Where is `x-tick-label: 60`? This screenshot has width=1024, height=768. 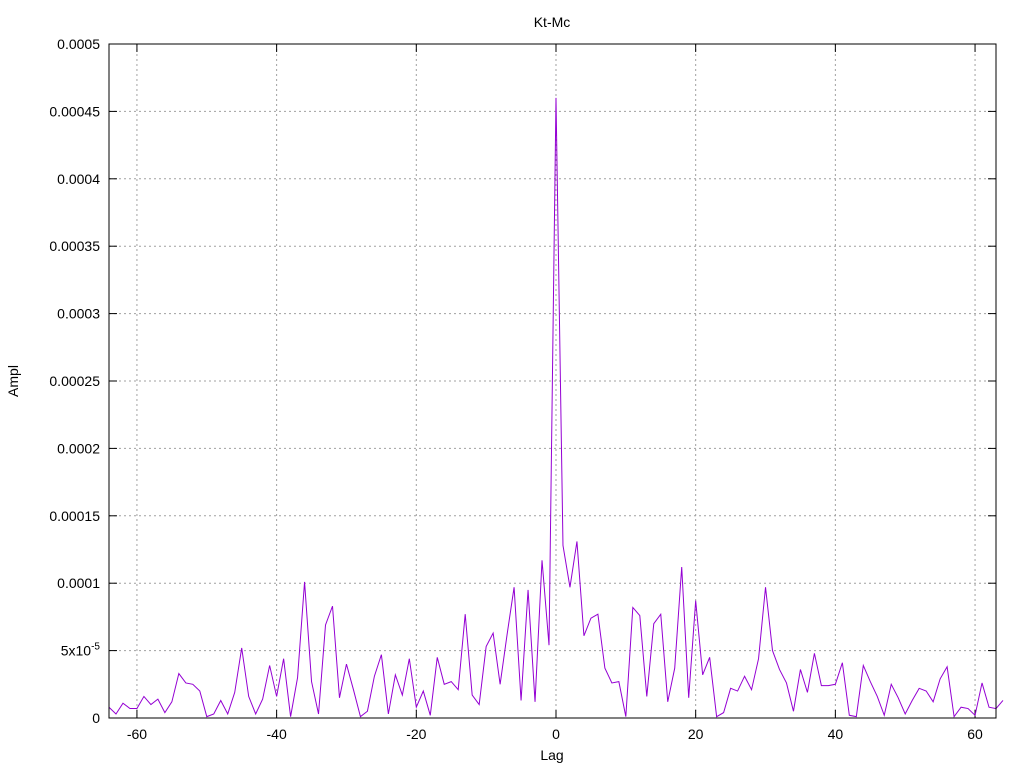 x-tick-label: 60 is located at coordinates (975, 734).